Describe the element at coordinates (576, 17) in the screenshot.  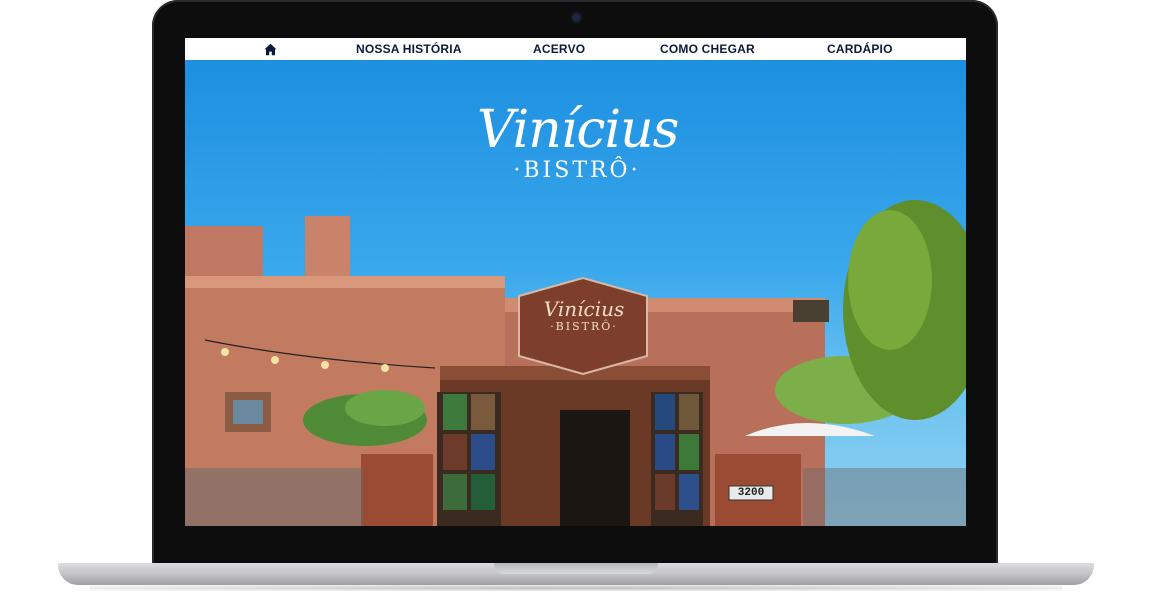
I see `camera-icon` at that location.